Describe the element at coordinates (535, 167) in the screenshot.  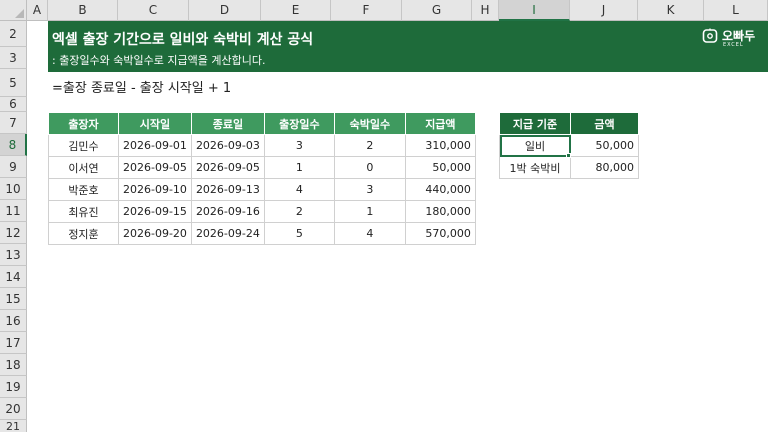
I see `cell-rate-basis: 1박 숙박비` at that location.